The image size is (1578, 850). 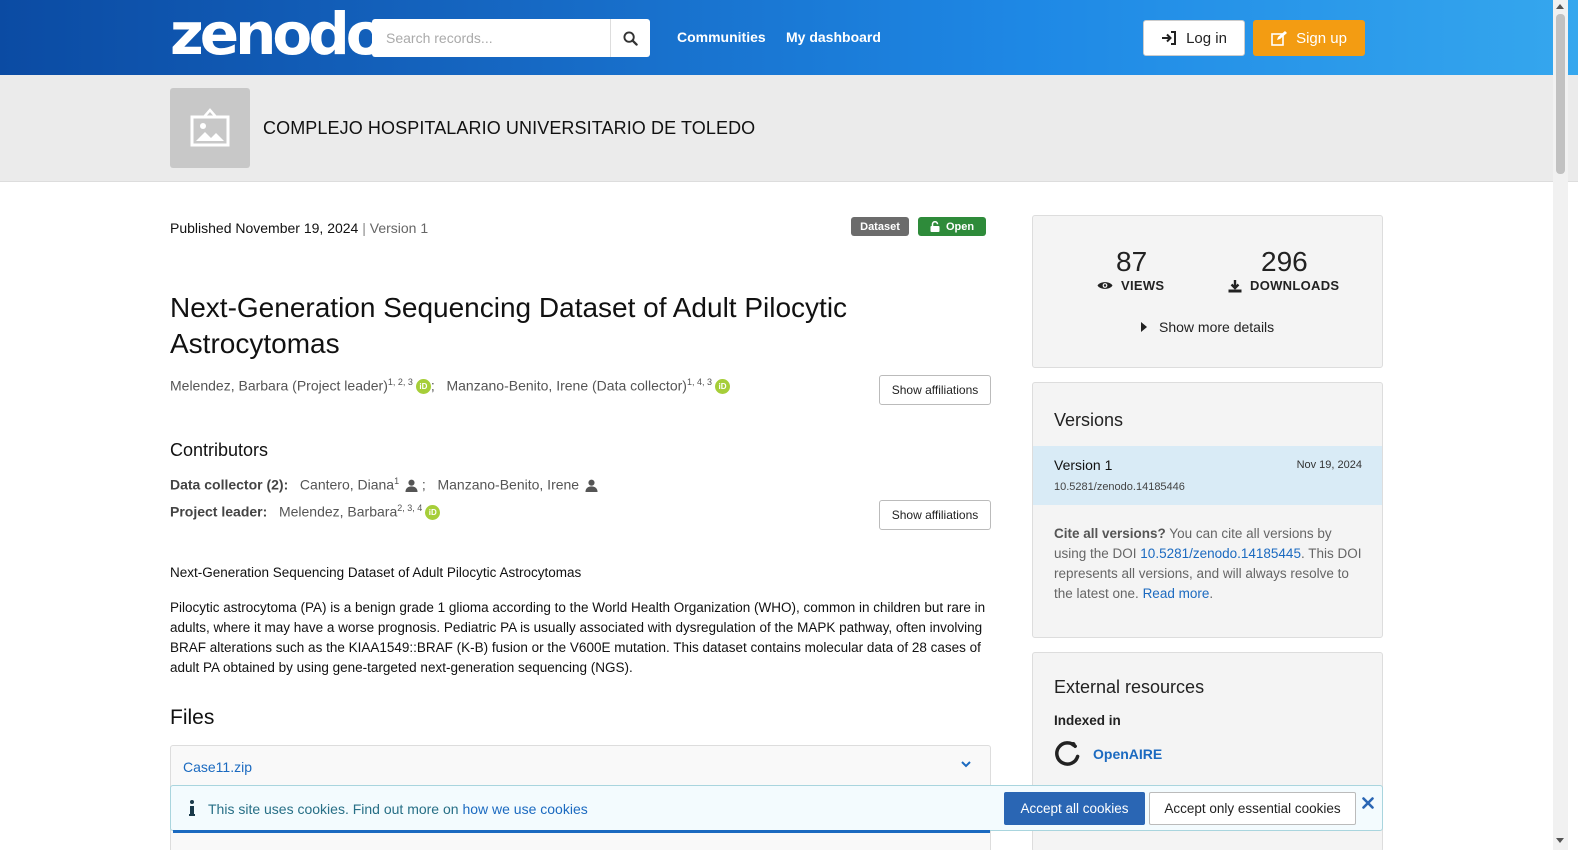 I want to click on close-icon, so click(x=1368, y=803).